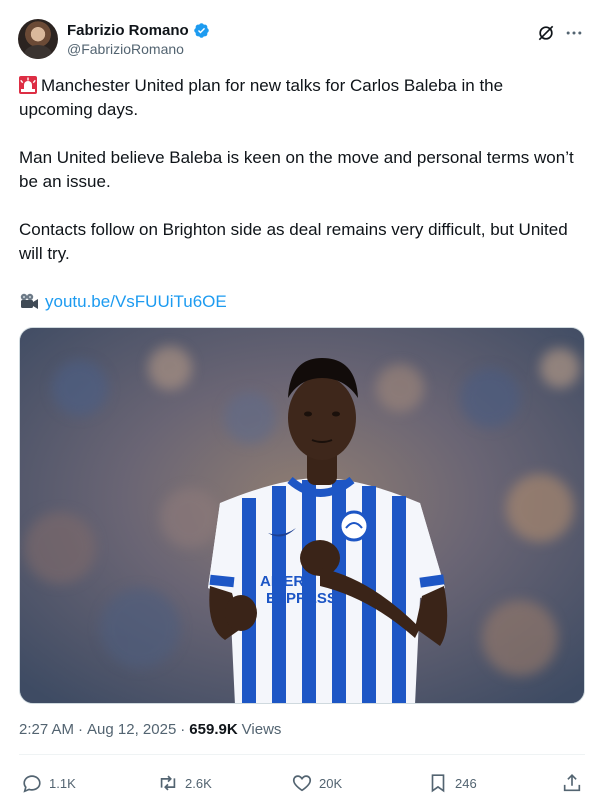 The width and height of the screenshot is (602, 811). I want to click on movie-camera-emoji-icon, so click(29, 301).